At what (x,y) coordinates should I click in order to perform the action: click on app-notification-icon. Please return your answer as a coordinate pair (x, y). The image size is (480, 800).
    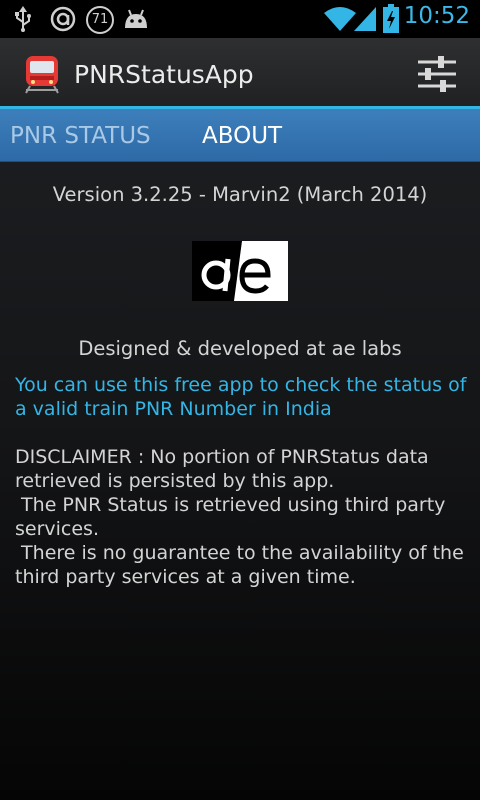
    Looking at the image, I should click on (63, 19).